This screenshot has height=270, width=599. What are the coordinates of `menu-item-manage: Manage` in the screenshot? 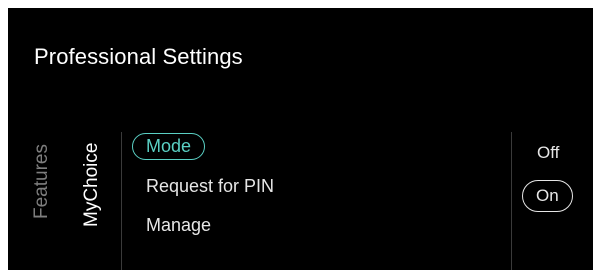 It's located at (178, 225).